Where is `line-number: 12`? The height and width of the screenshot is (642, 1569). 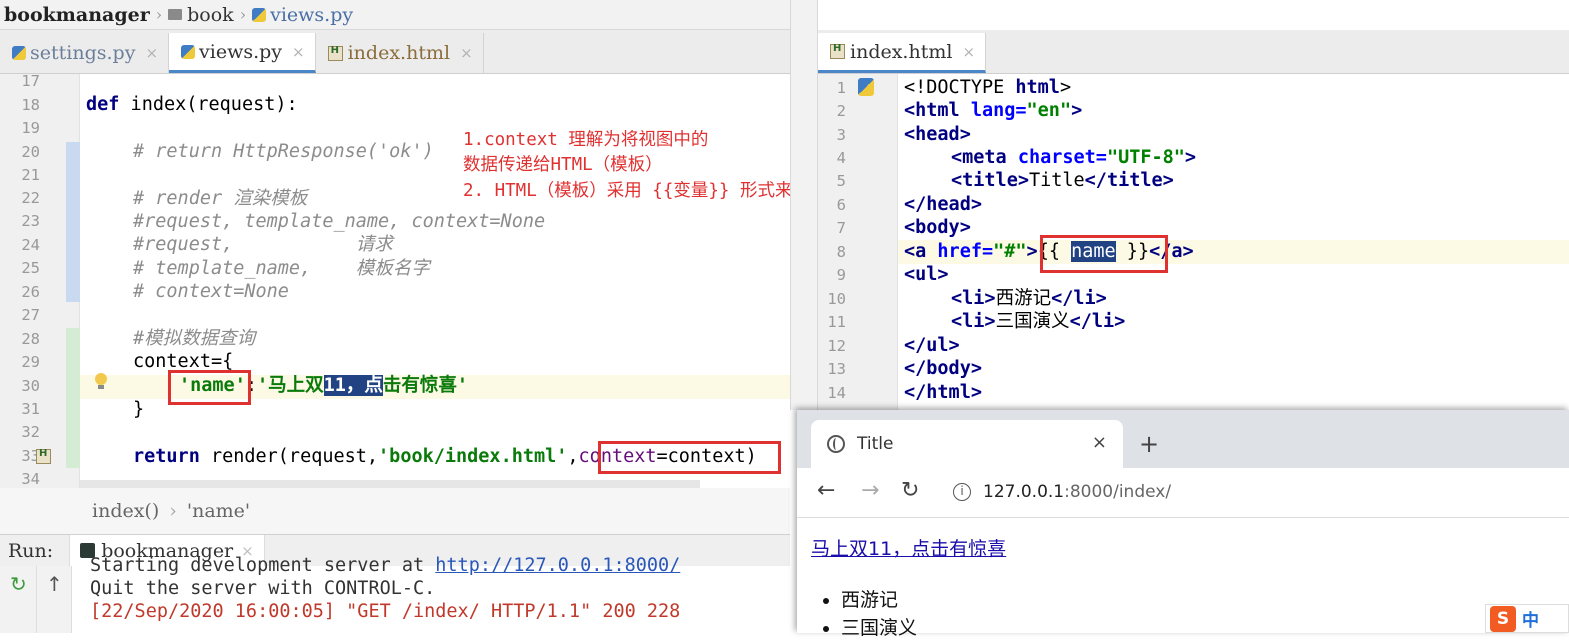 line-number: 12 is located at coordinates (836, 346).